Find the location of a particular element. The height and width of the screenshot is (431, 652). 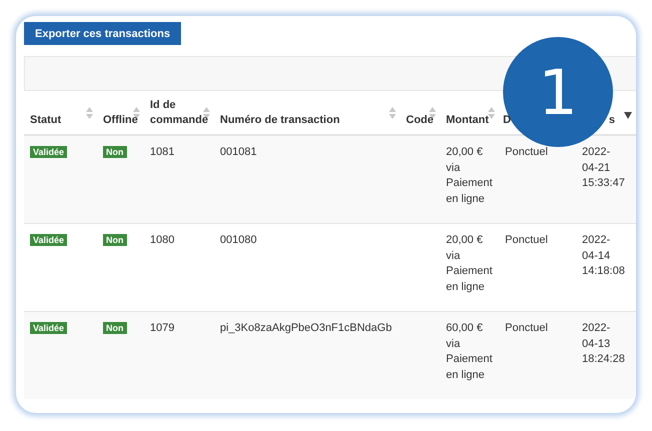

sort-descending-icon is located at coordinates (628, 115).